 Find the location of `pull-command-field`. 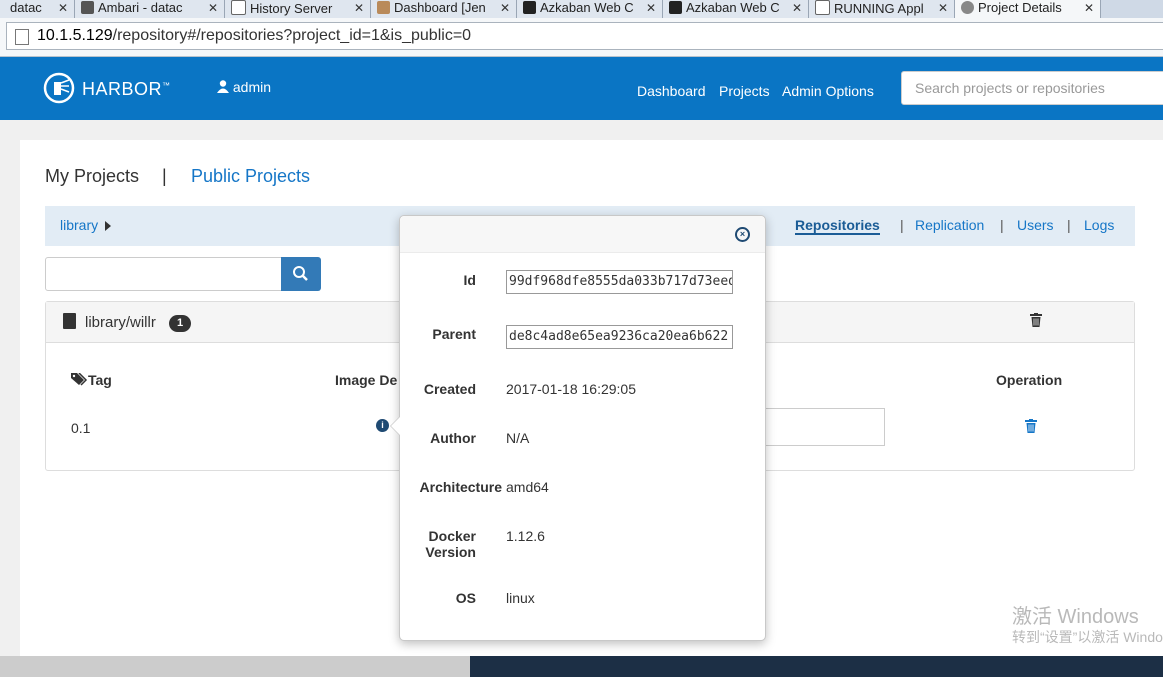

pull-command-field is located at coordinates (824, 427).